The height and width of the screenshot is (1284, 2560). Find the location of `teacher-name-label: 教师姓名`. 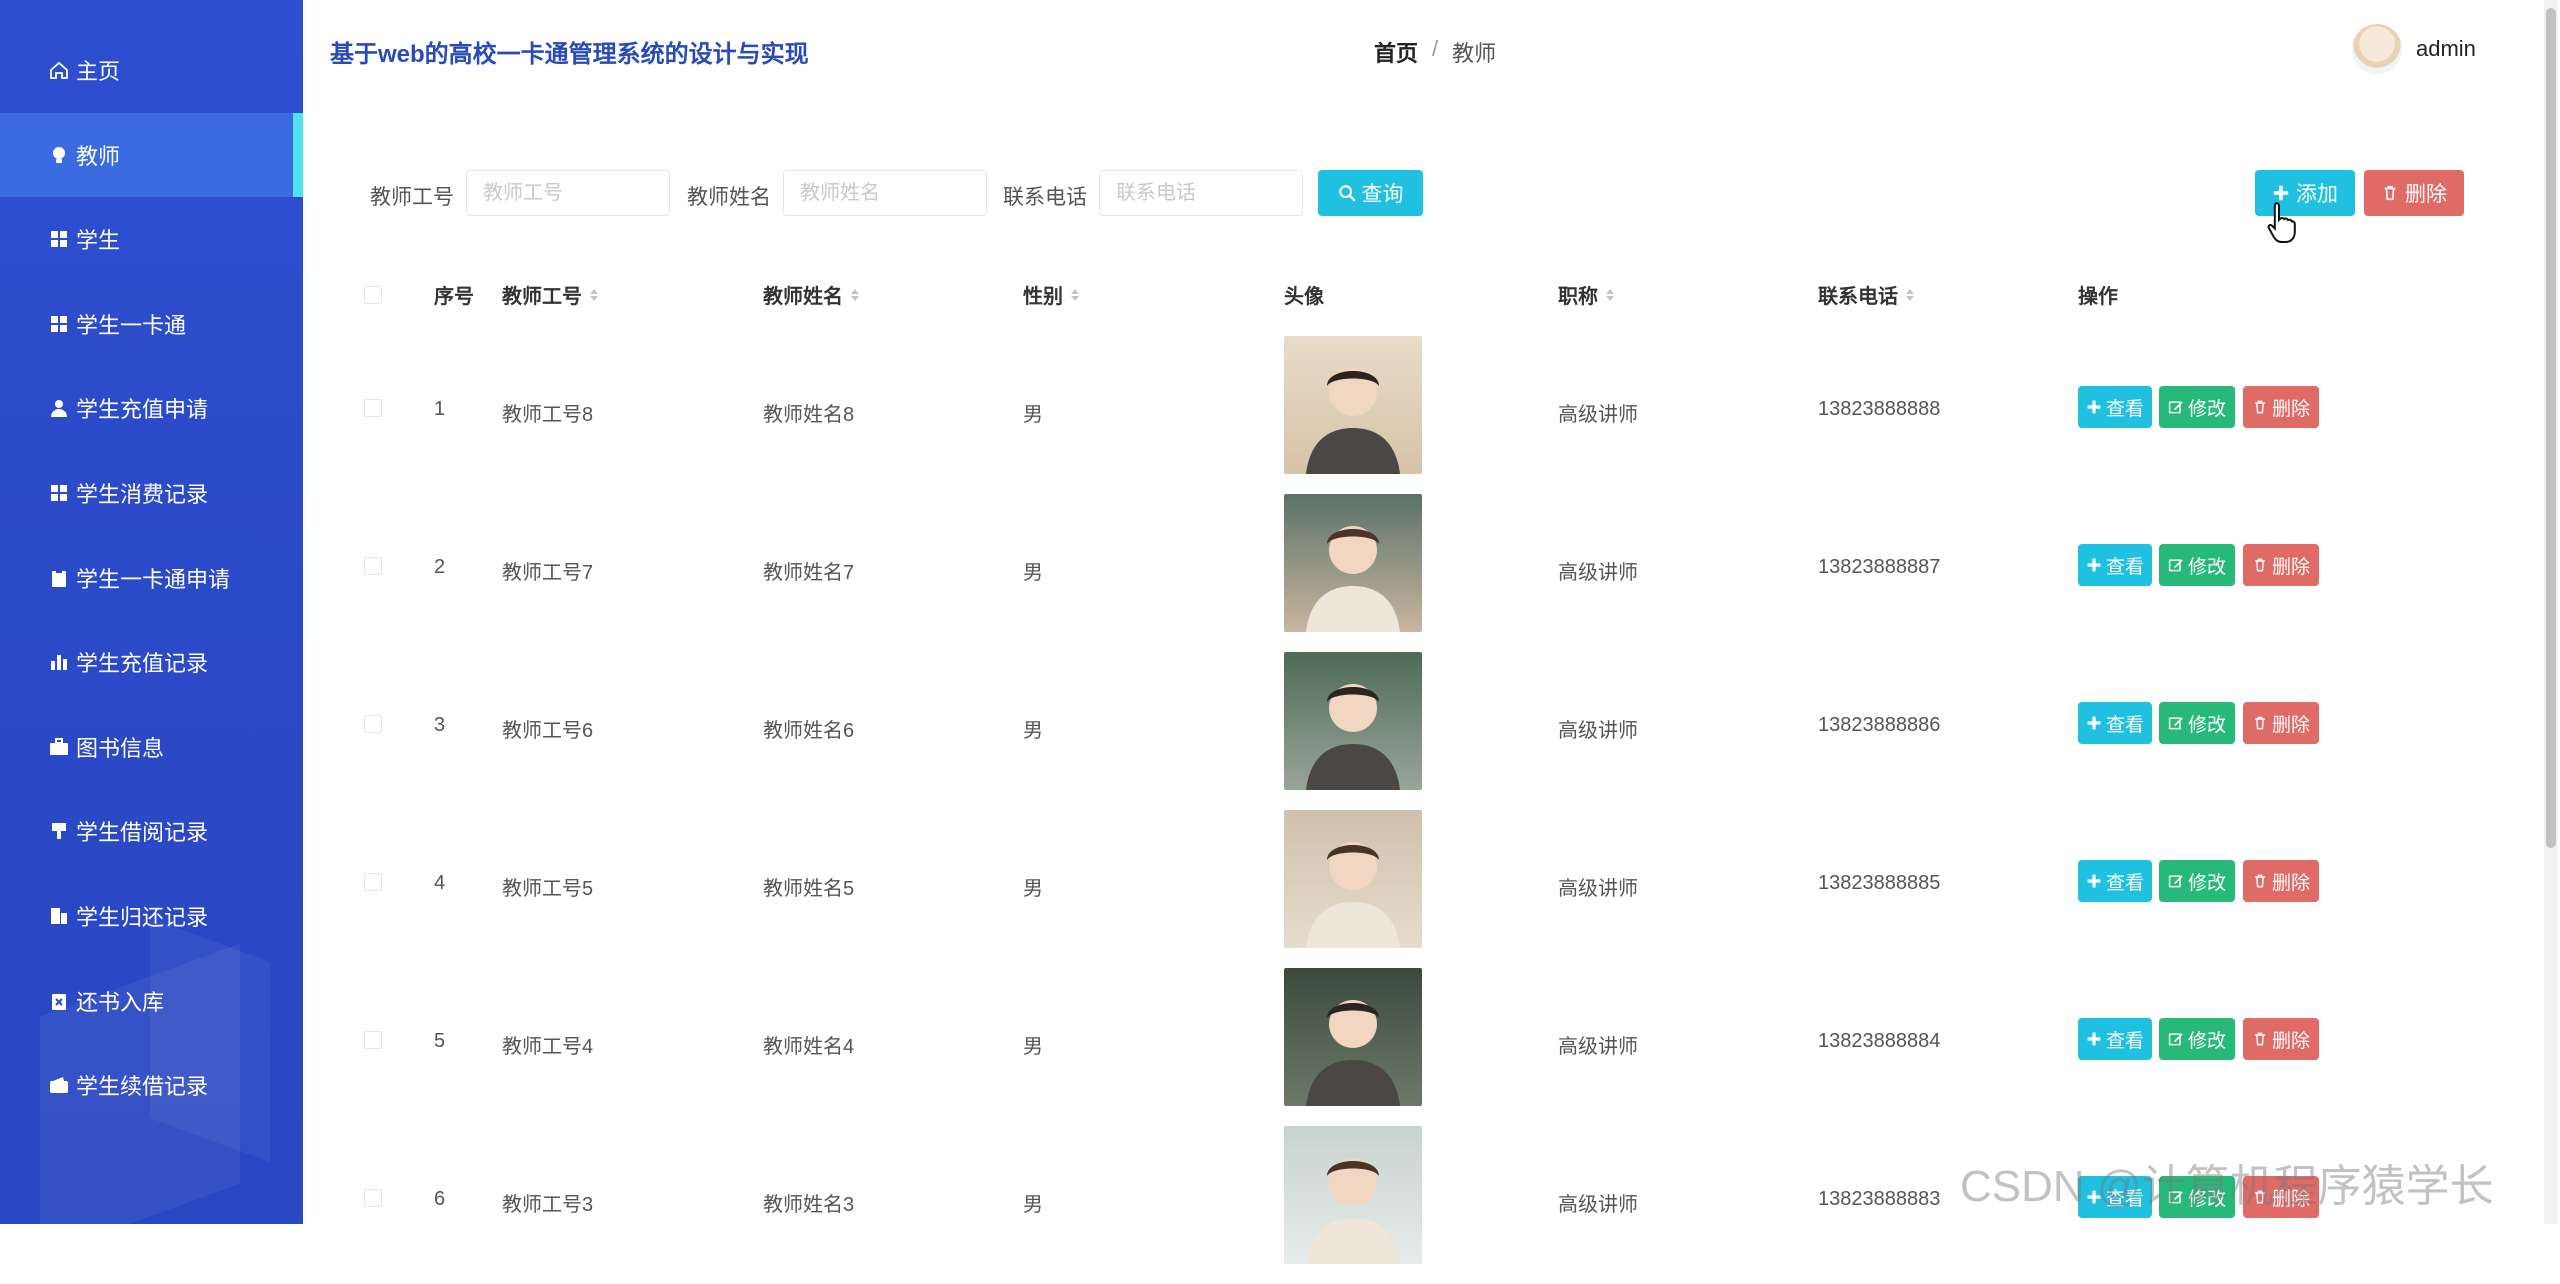

teacher-name-label: 教师姓名 is located at coordinates (729, 197).